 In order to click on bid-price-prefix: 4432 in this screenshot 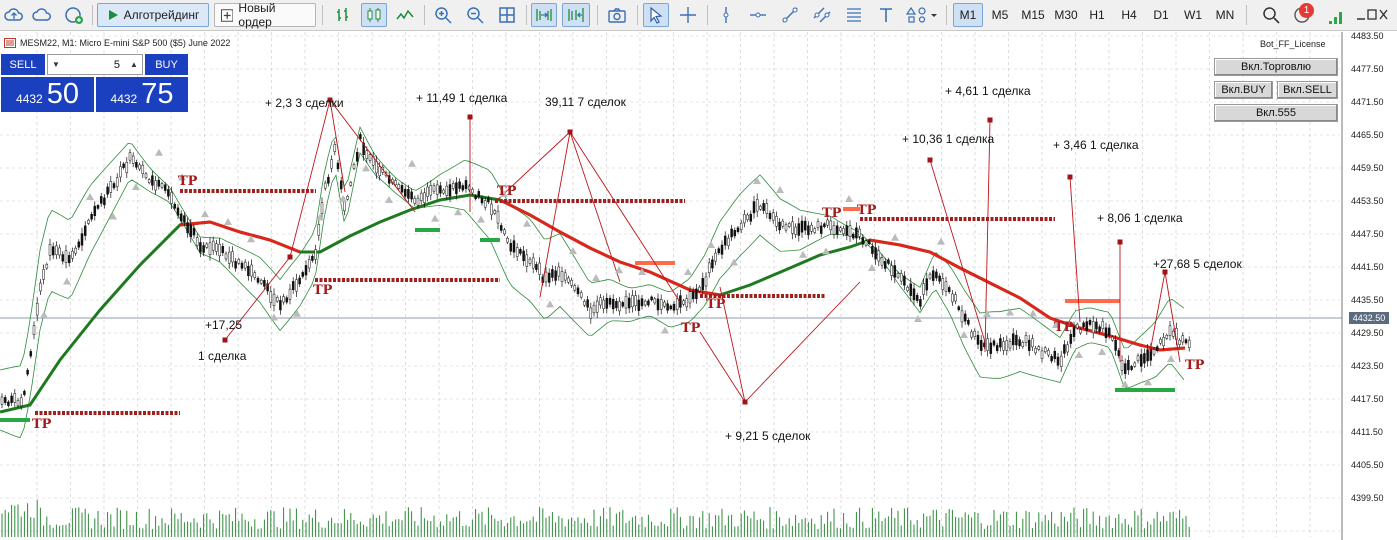, I will do `click(29, 99)`.